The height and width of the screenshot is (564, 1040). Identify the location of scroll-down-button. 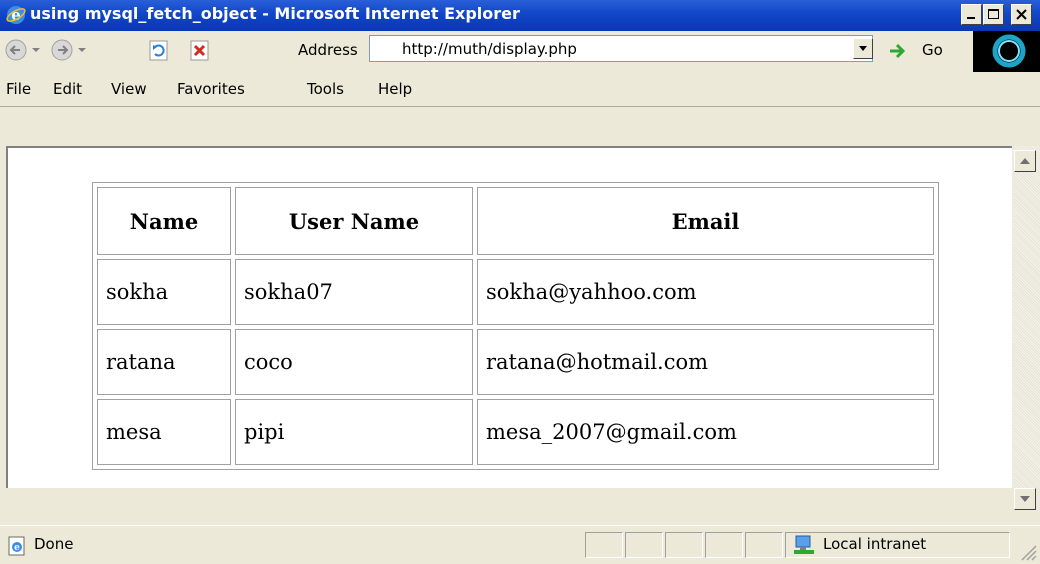
(1025, 499).